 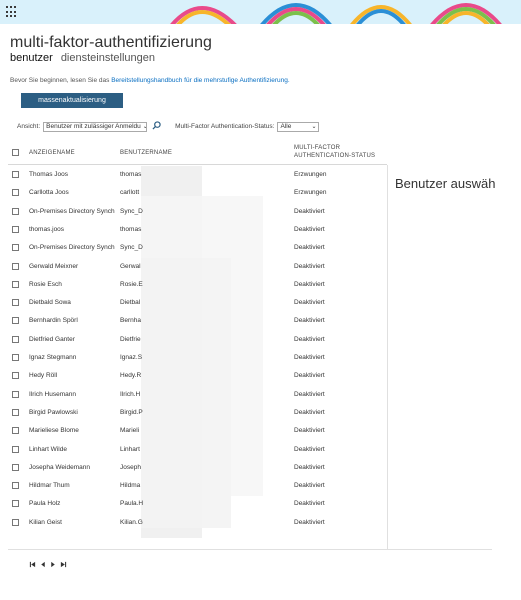 I want to click on cell-display-name: Ilrich Husemann, so click(x=52, y=394).